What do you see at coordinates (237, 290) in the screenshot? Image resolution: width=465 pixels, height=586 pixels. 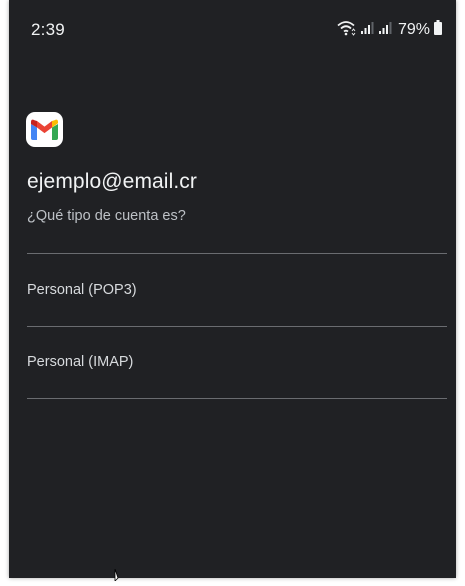 I see `option-personal-pop3: Personal (POP3)` at bounding box center [237, 290].